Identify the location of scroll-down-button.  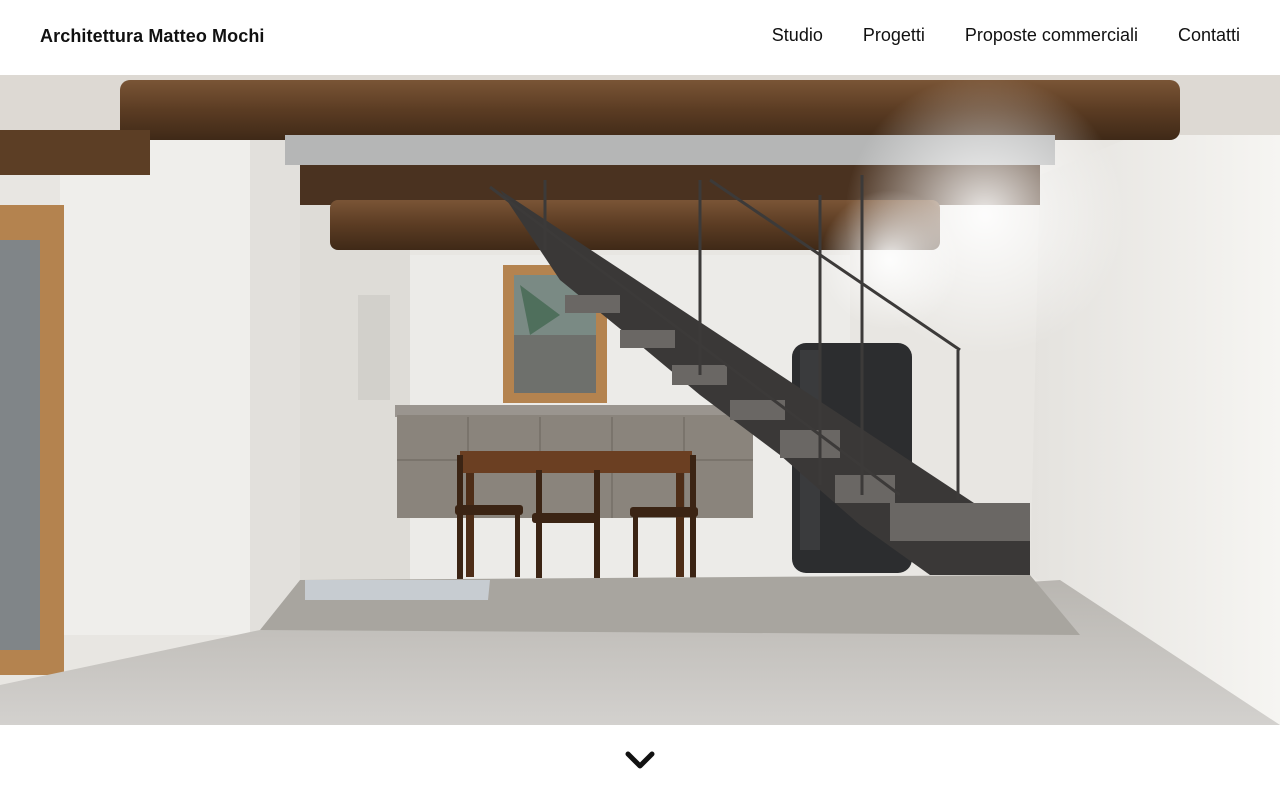
(640, 761).